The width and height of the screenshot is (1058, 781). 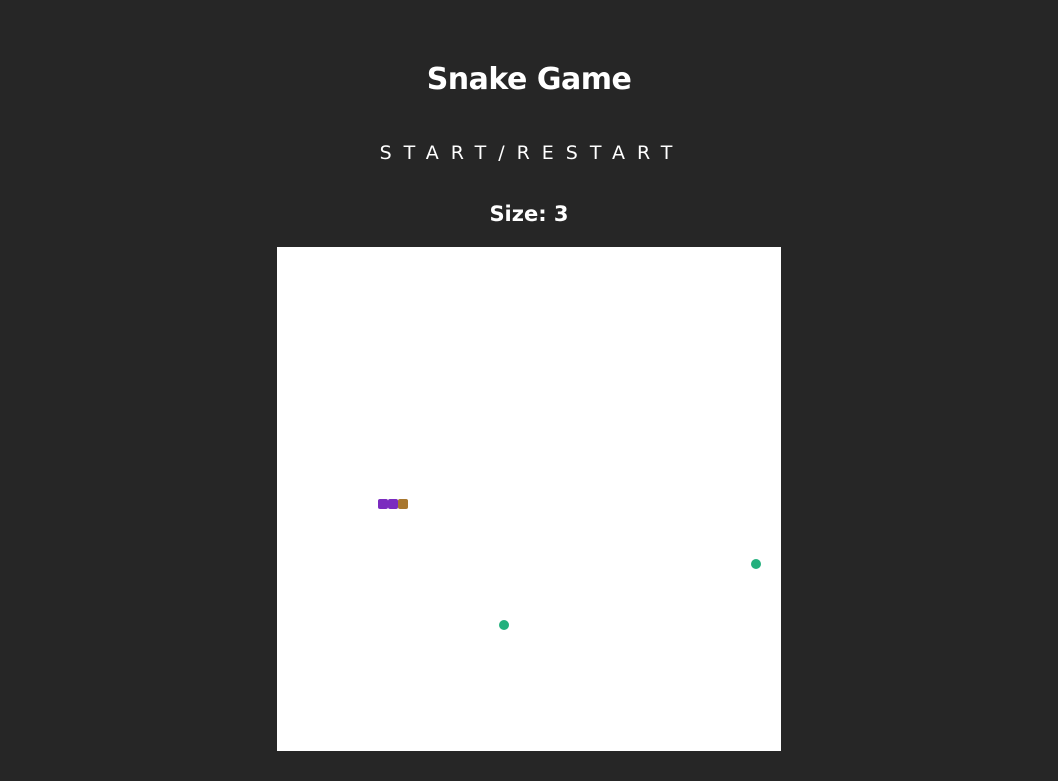 What do you see at coordinates (402, 504) in the screenshot?
I see `snake-head` at bounding box center [402, 504].